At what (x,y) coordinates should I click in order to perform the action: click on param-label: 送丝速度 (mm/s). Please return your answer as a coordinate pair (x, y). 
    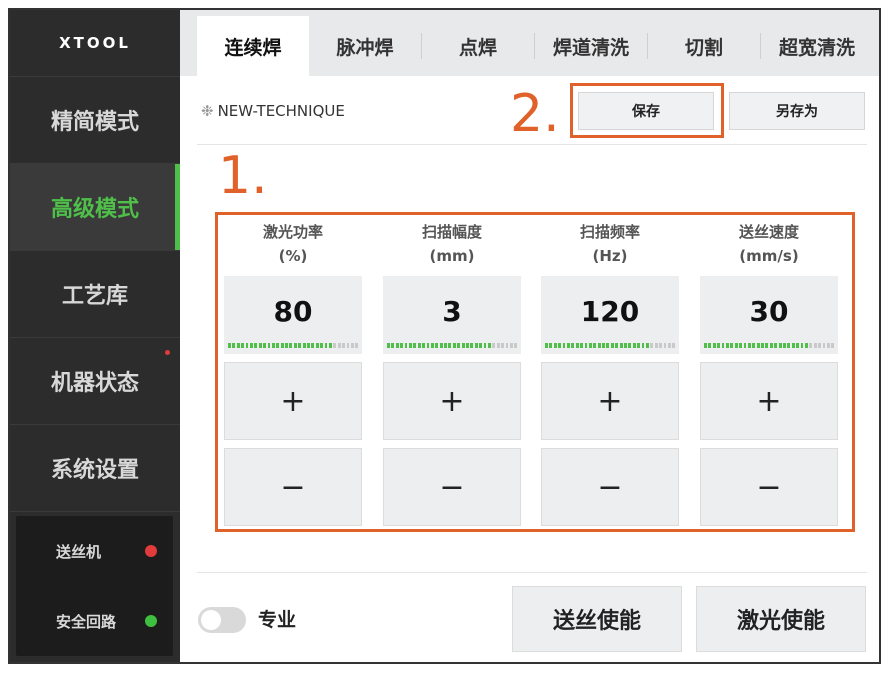
    Looking at the image, I should click on (769, 248).